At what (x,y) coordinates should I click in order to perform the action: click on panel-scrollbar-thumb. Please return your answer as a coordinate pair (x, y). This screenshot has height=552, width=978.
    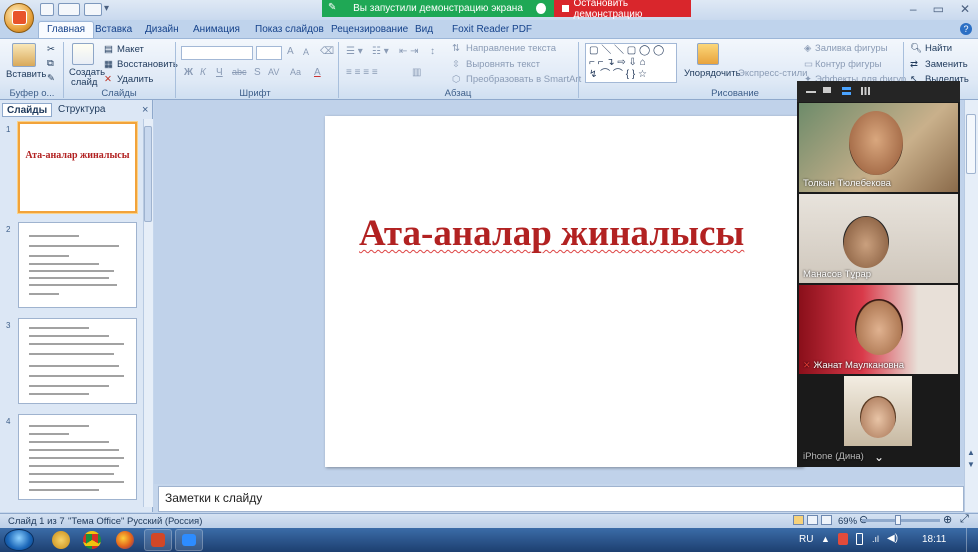
    Looking at the image, I should click on (148, 174).